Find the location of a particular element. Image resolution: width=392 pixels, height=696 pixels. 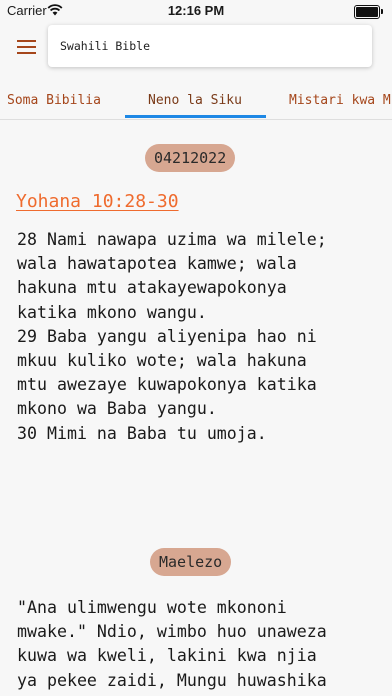

tab-mistari: Mistari kwa M is located at coordinates (340, 100).